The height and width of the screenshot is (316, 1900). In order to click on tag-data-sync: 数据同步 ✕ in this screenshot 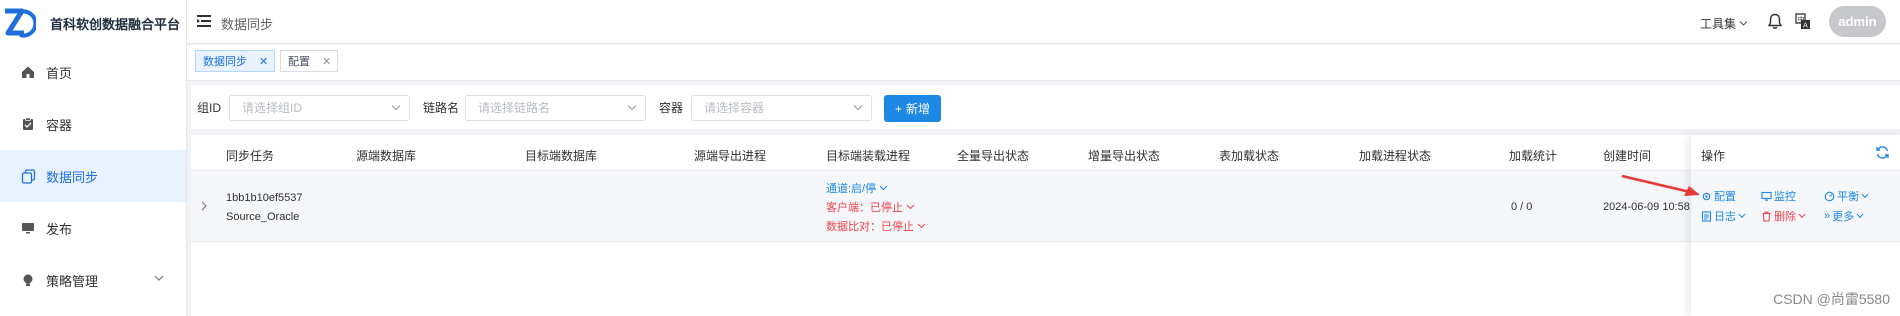, I will do `click(235, 61)`.